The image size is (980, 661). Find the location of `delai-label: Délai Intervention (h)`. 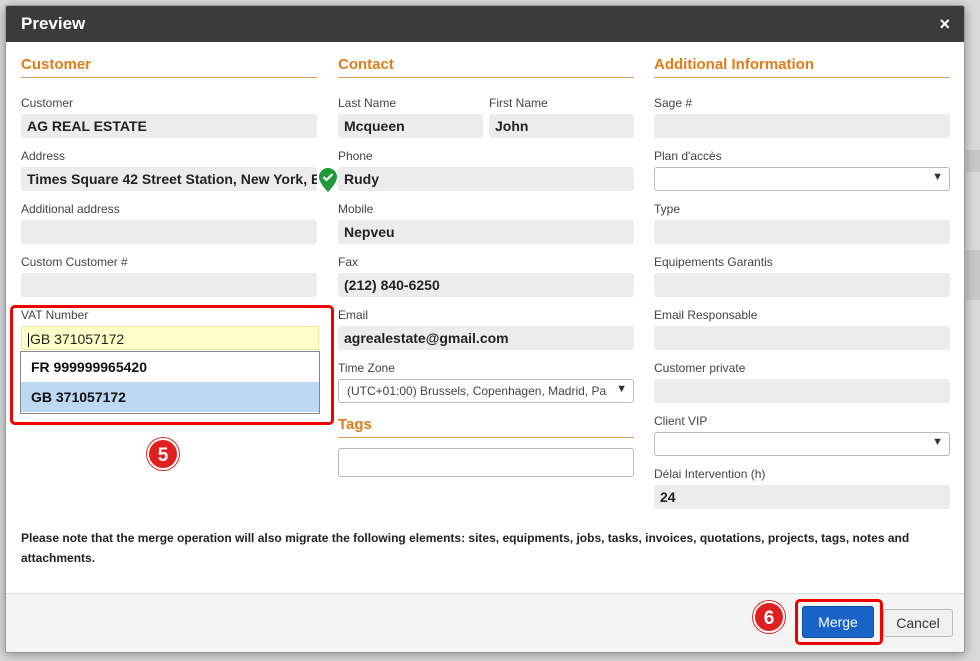

delai-label: Délai Intervention (h) is located at coordinates (710, 474).